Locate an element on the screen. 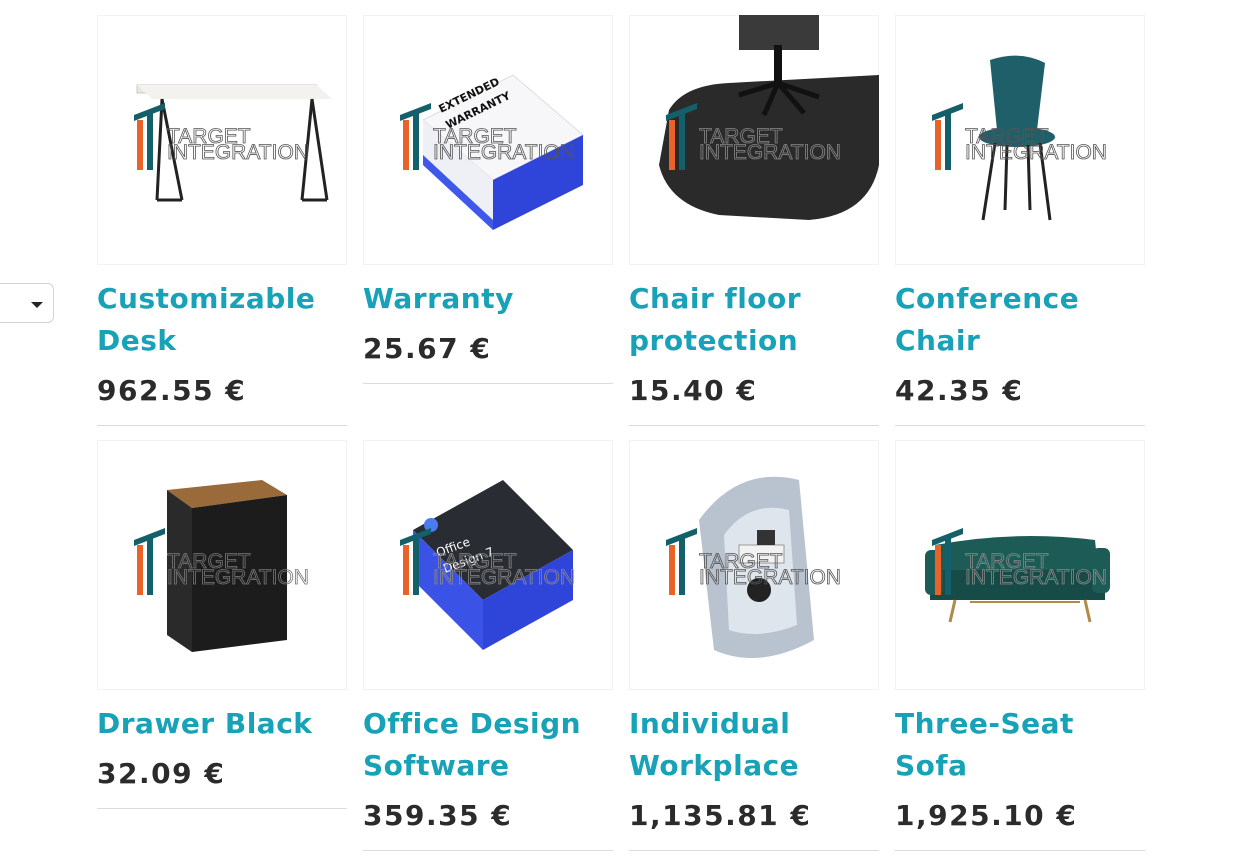  product-price: 962.55 € is located at coordinates (172, 390).